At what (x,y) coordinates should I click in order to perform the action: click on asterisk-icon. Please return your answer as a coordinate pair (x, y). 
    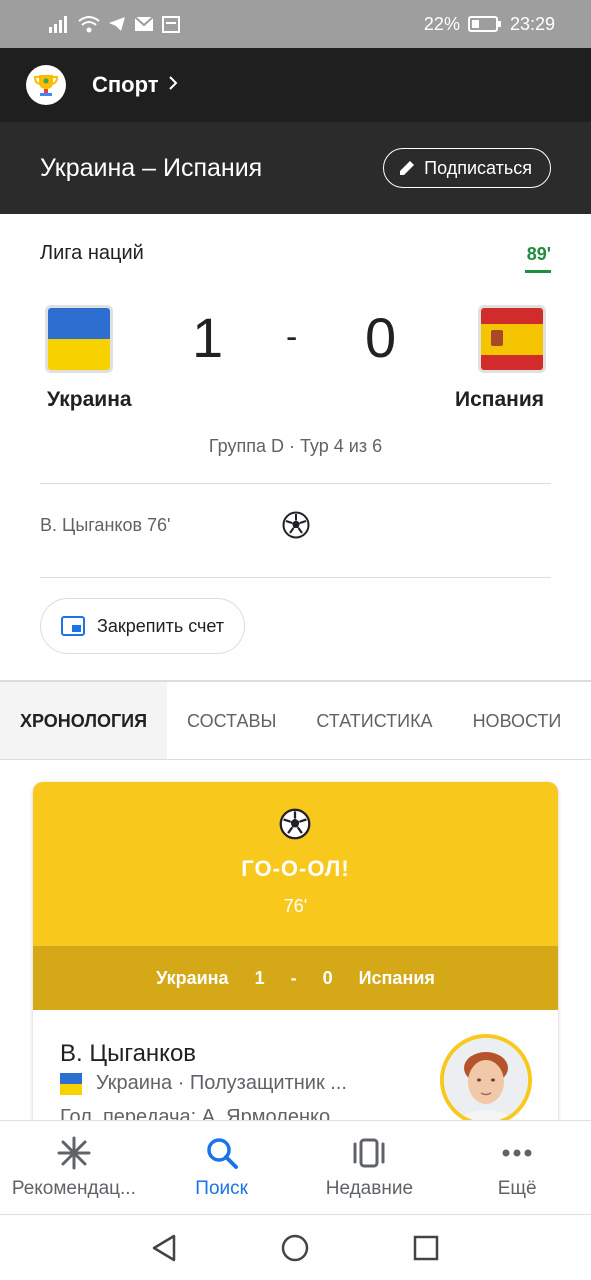
    Looking at the image, I should click on (74, 1152).